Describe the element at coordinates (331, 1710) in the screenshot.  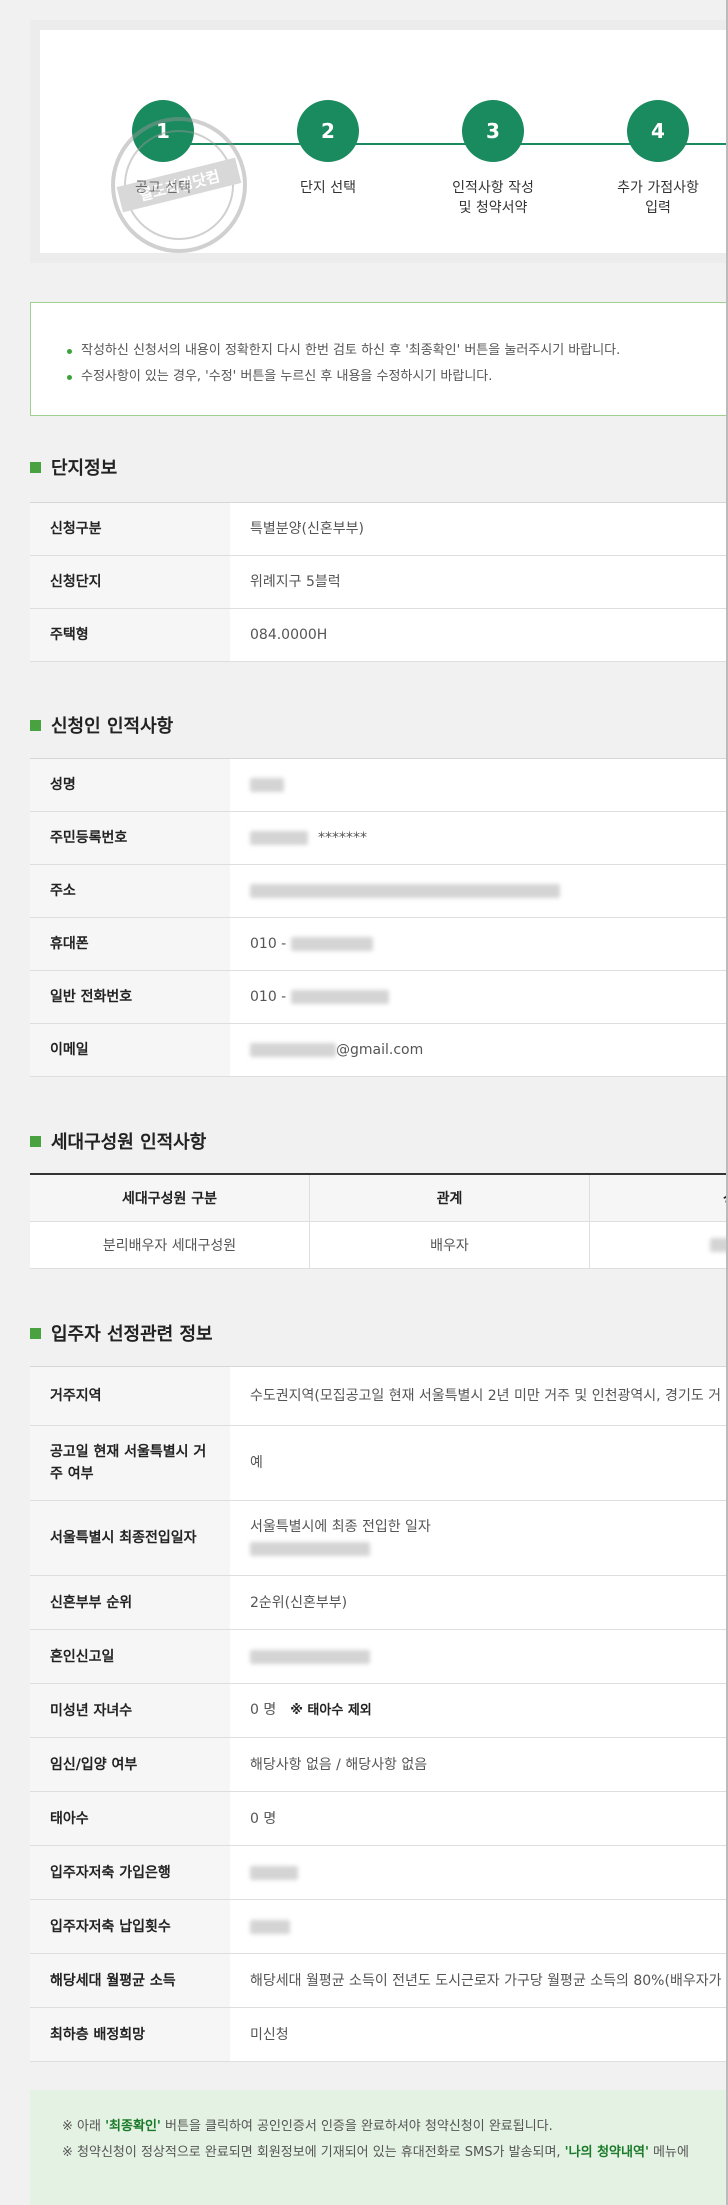
I see `child-count-note: ※ 태아수 제외` at that location.